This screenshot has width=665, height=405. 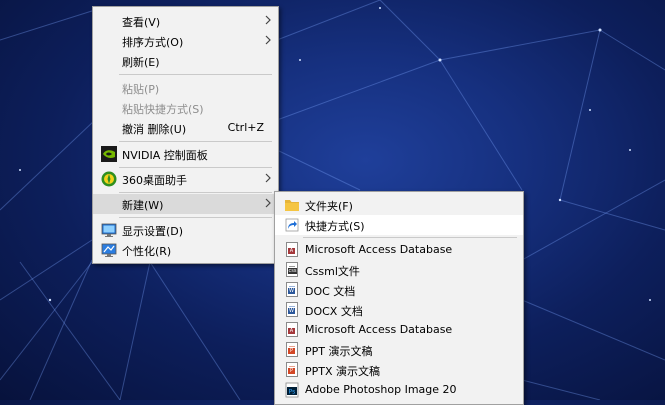 What do you see at coordinates (399, 350) in the screenshot?
I see `new-item-ppt-presentation: P PPT 演示文稿` at bounding box center [399, 350].